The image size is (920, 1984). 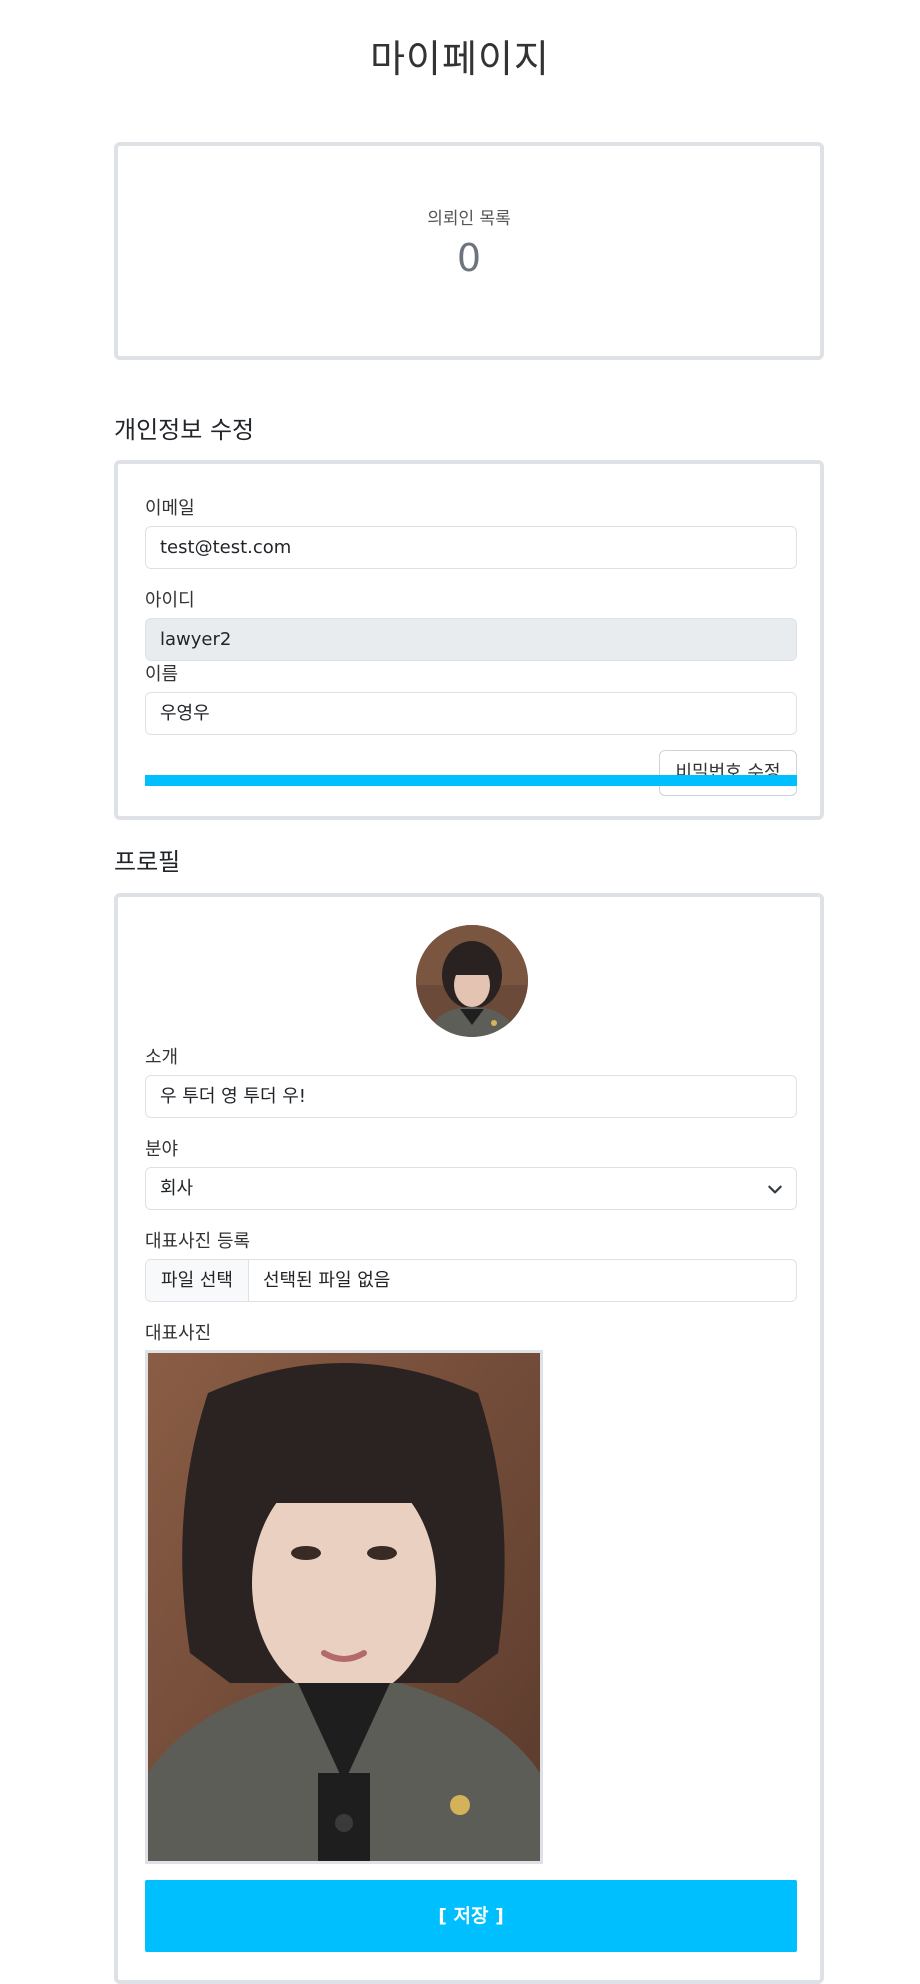 I want to click on user-id-field: lawyer2, so click(x=471, y=639).